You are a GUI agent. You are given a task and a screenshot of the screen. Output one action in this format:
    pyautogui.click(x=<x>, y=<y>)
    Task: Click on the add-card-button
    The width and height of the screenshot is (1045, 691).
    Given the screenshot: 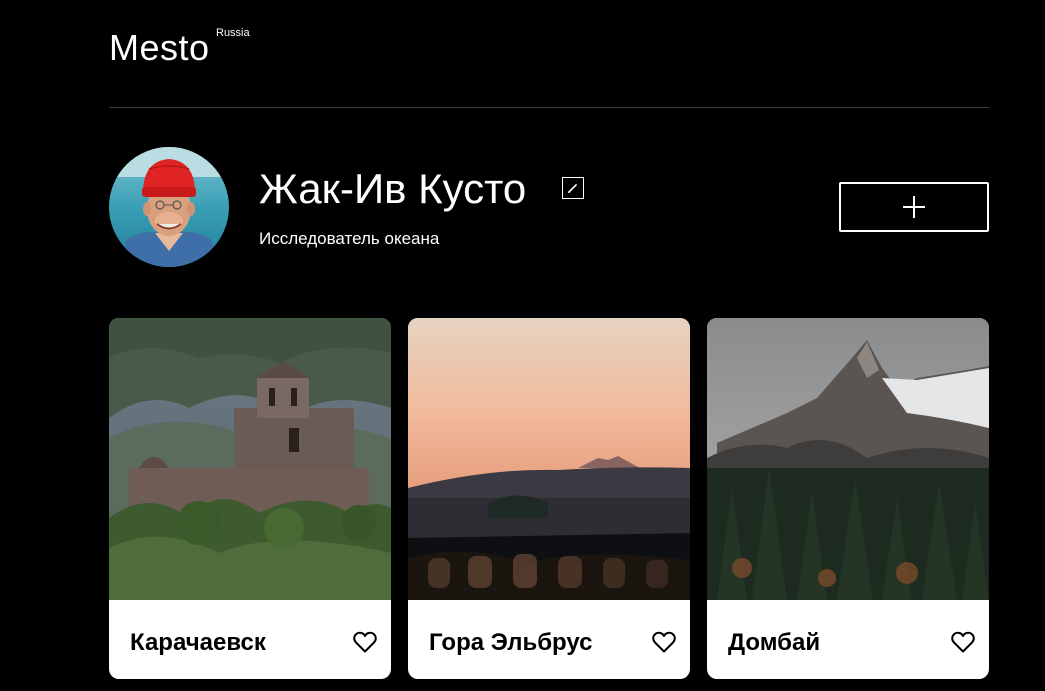 What is the action you would take?
    pyautogui.click(x=914, y=207)
    